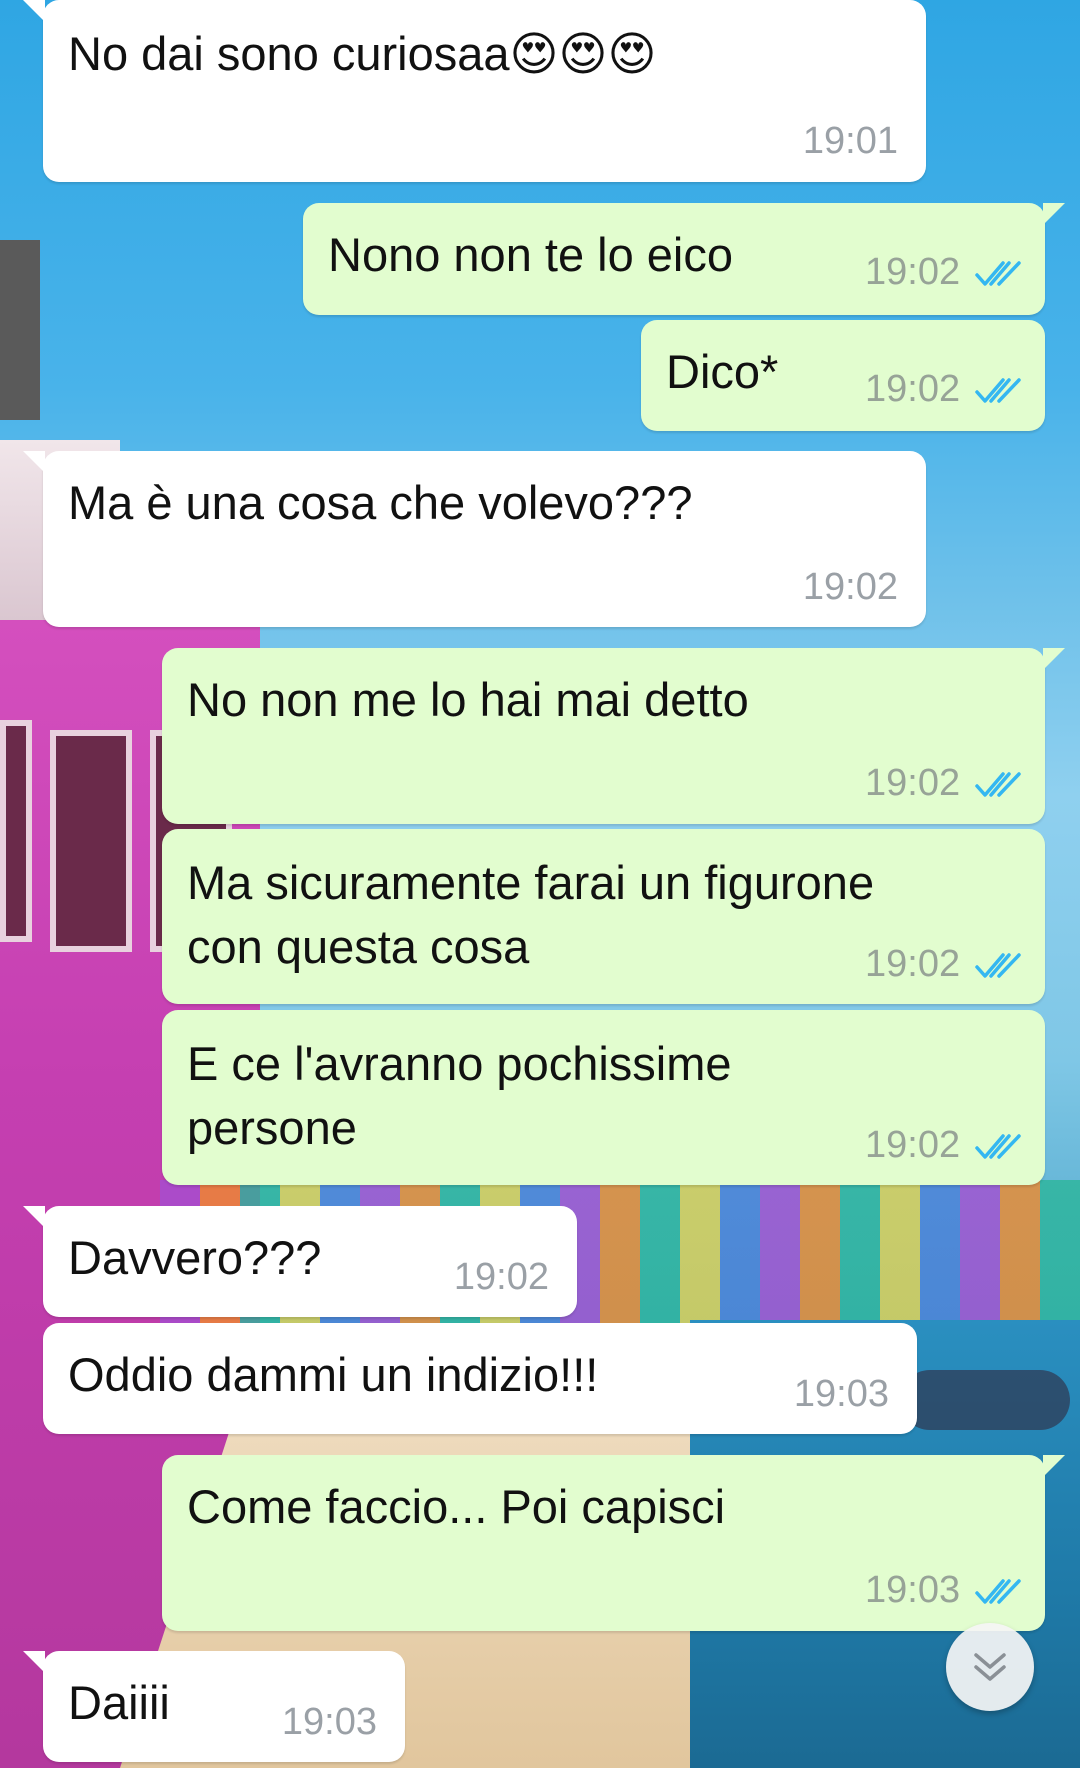  What do you see at coordinates (214, 1706) in the screenshot?
I see `message-bubble-incoming: Daiiii 19:03` at bounding box center [214, 1706].